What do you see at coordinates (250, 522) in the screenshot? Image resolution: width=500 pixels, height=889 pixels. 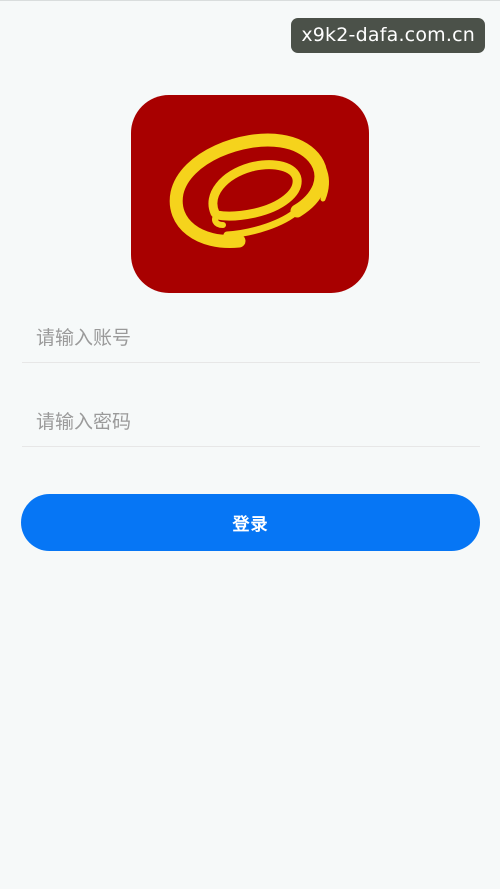 I see `login-button: 登录` at bounding box center [250, 522].